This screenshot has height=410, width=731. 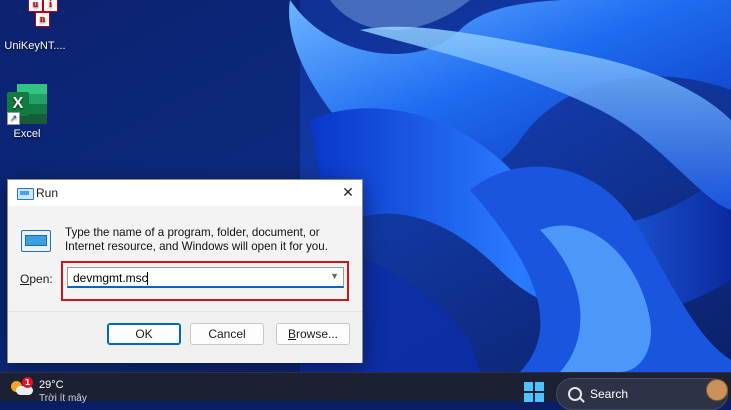 I want to click on unikey-letter-n: n, so click(x=42, y=19).